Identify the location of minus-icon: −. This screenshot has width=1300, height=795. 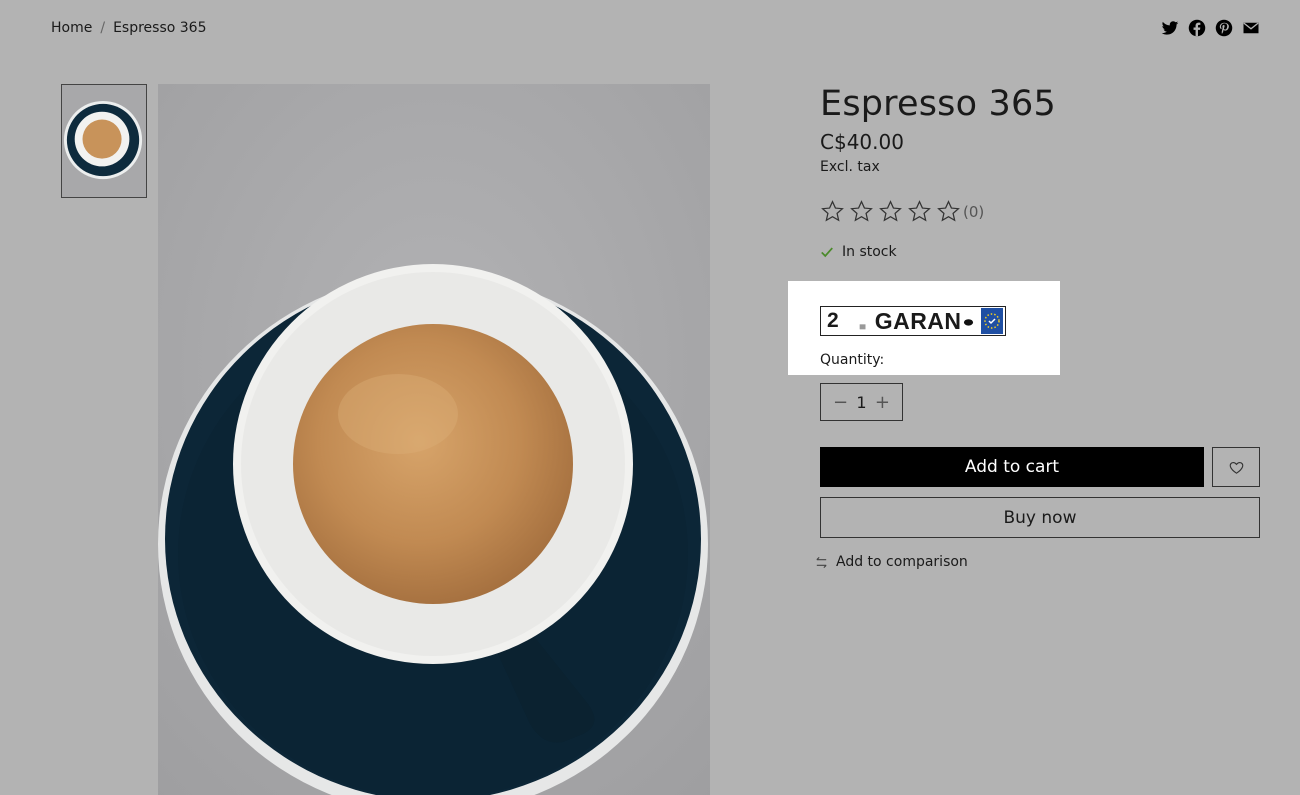
(840, 402).